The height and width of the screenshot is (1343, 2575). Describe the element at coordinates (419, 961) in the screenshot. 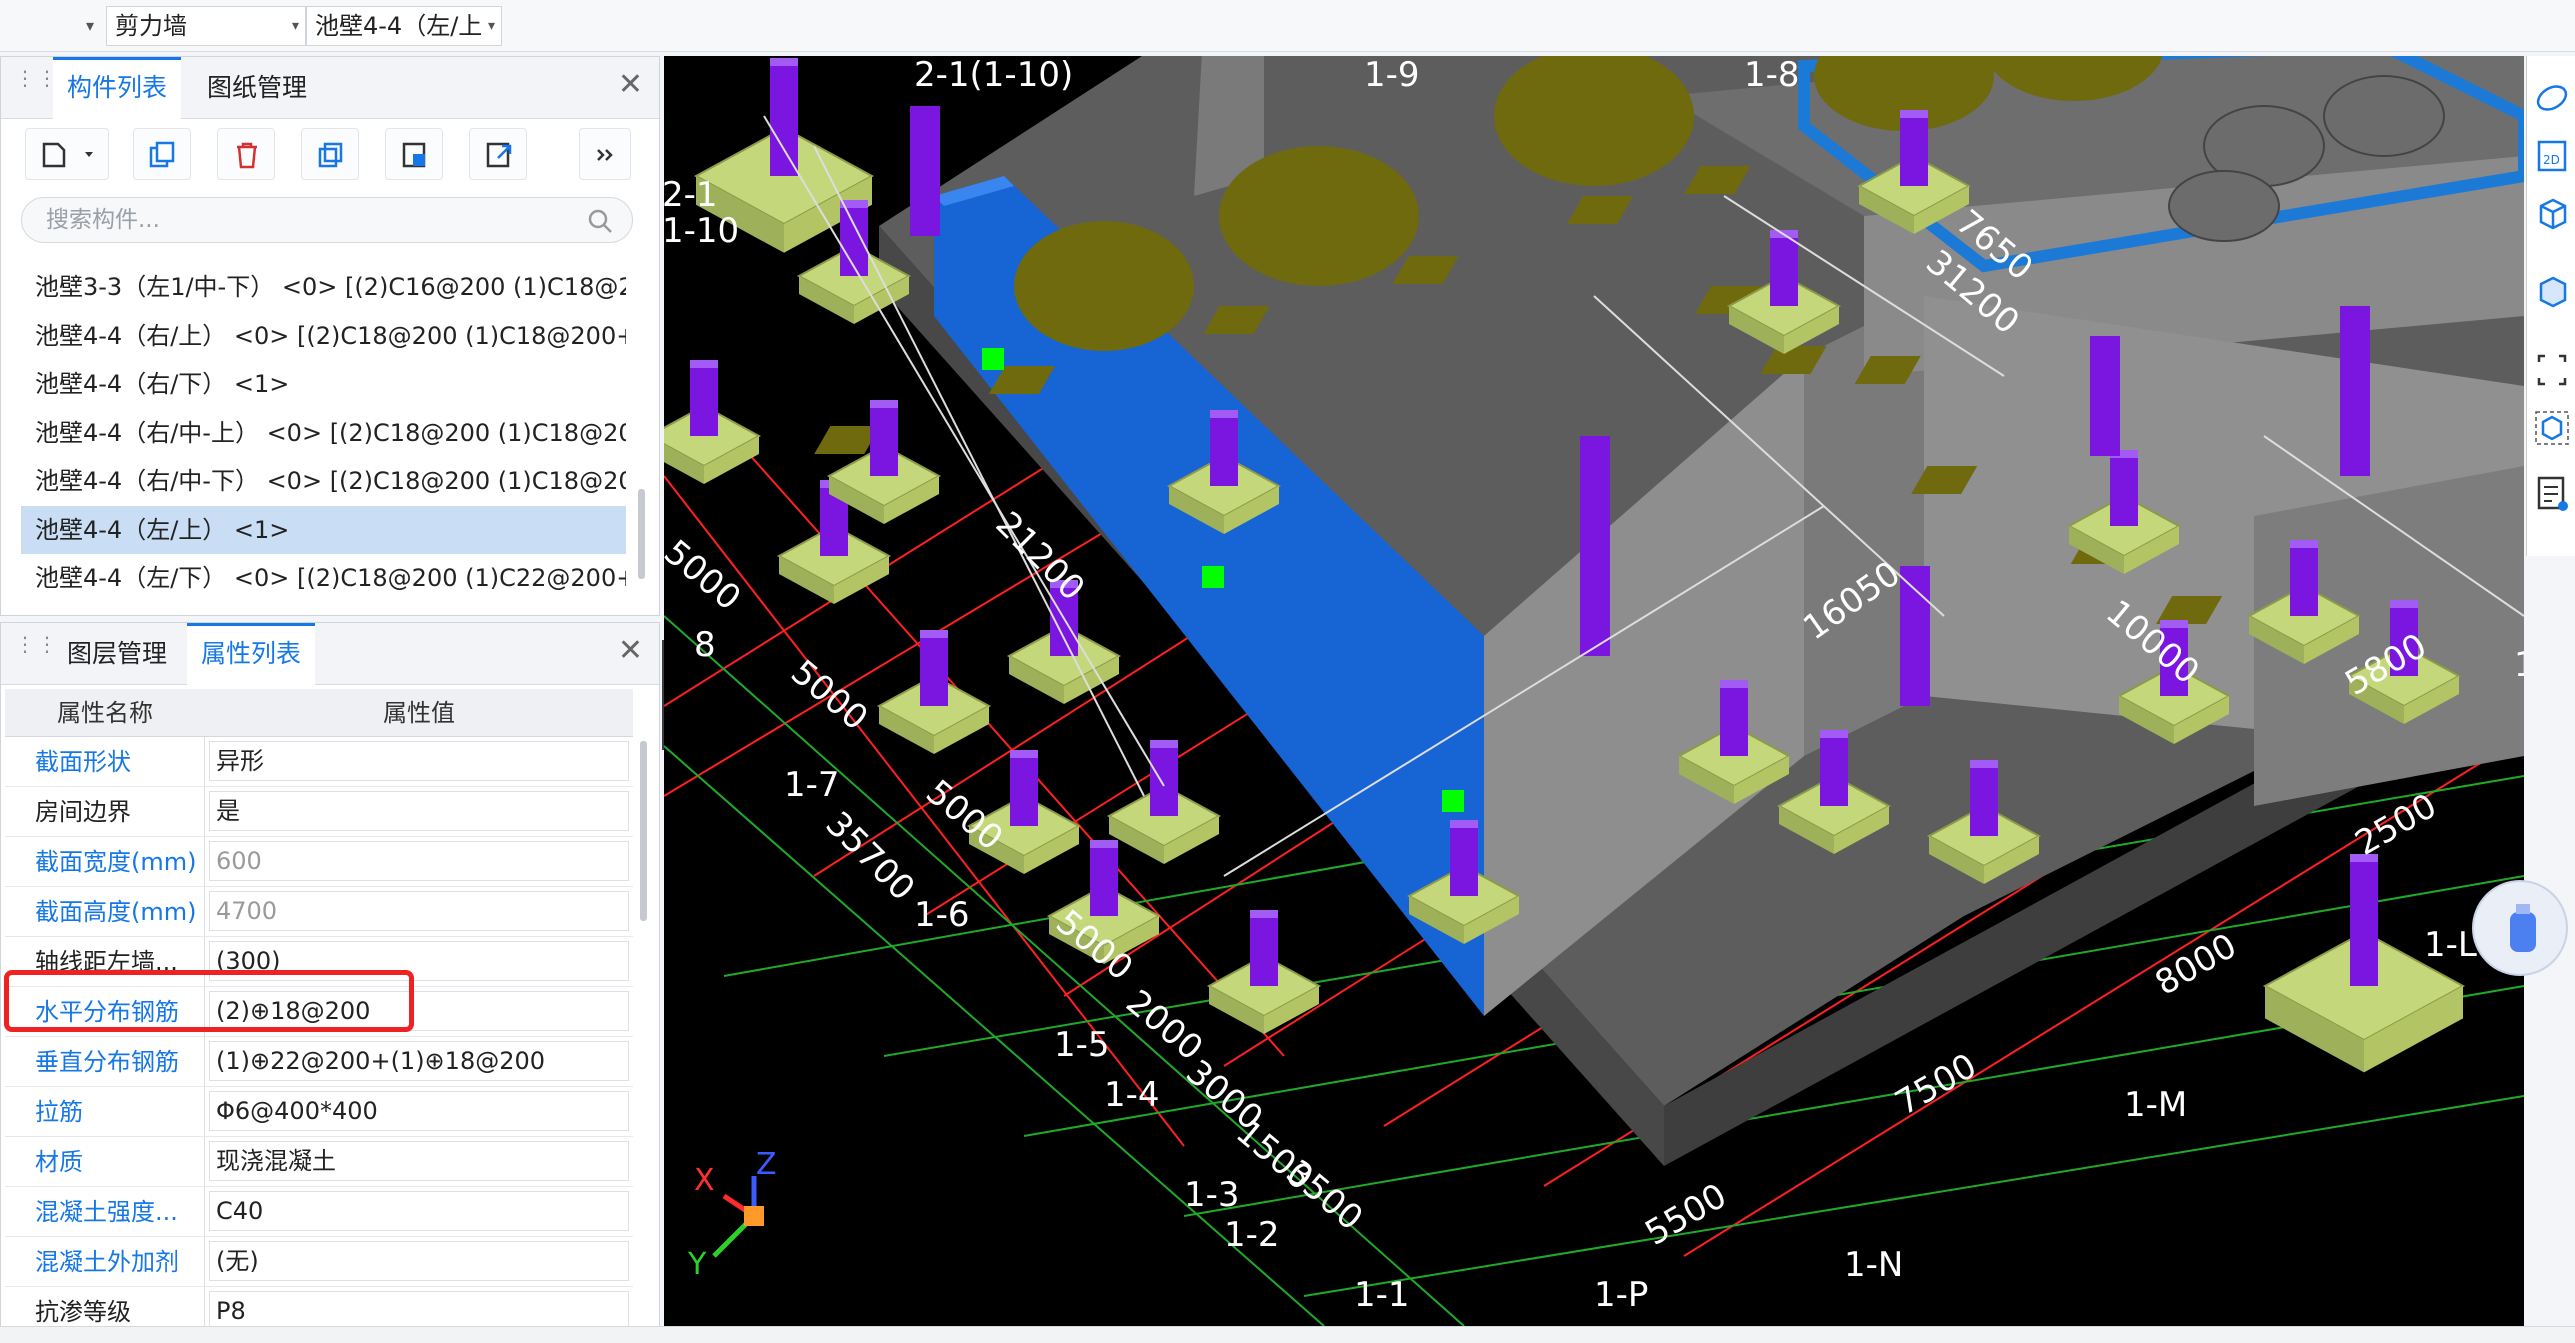

I see `property-value-field: (300)` at that location.